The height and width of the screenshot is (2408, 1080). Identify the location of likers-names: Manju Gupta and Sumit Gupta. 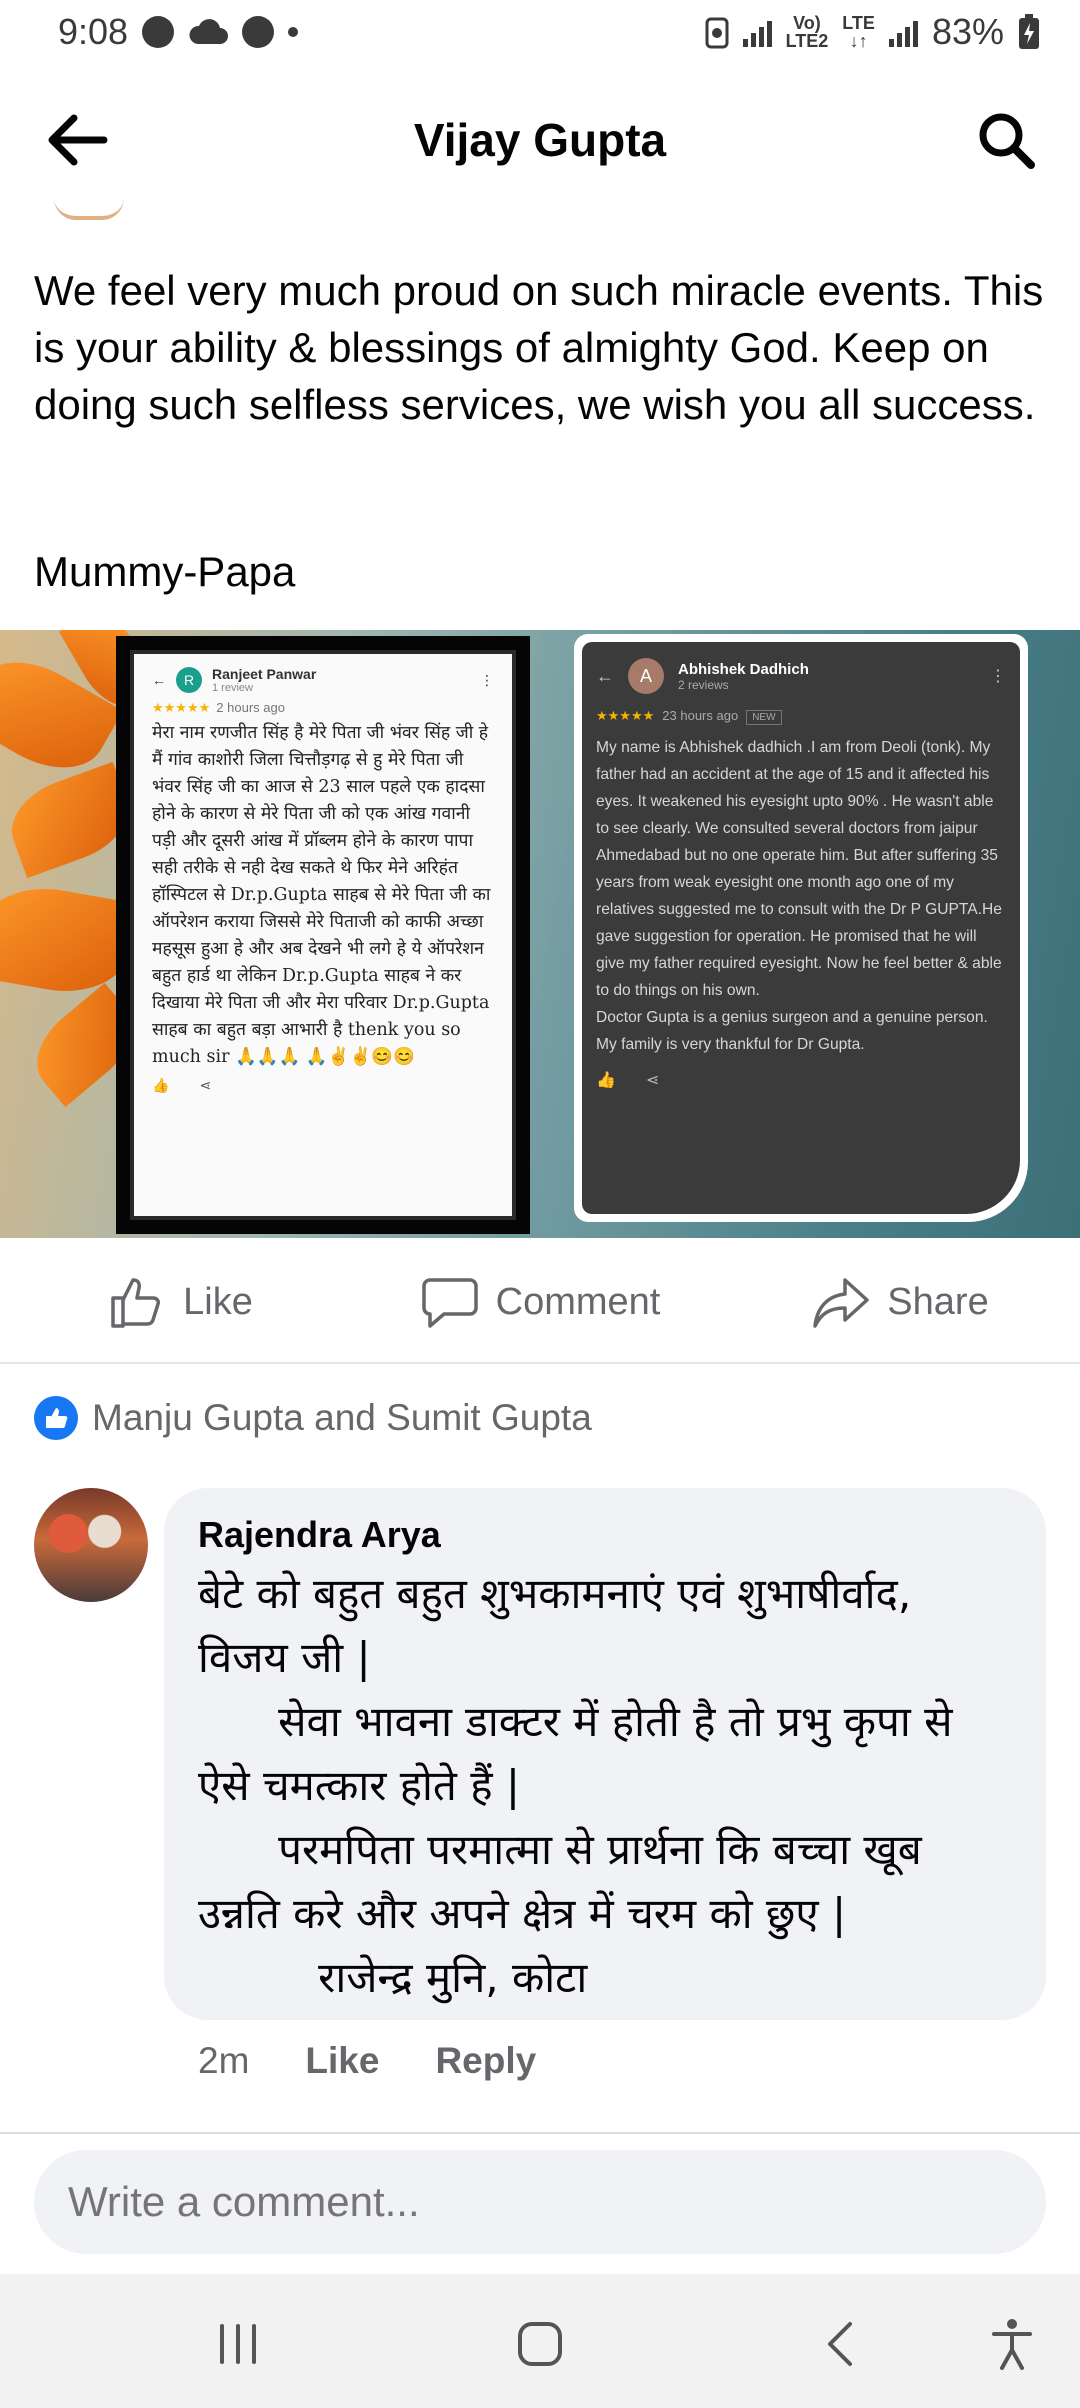
(342, 1417).